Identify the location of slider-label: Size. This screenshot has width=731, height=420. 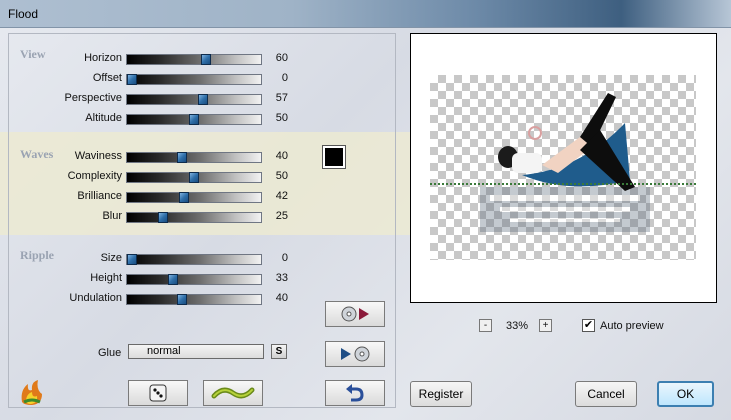
(111, 258).